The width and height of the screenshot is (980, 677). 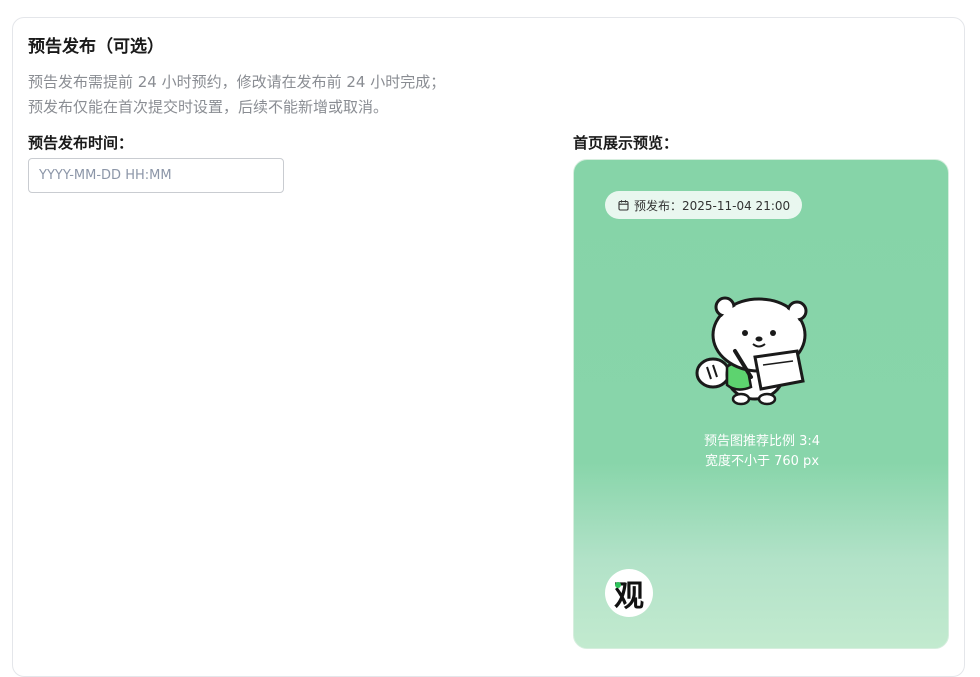 What do you see at coordinates (623, 205) in the screenshot?
I see `calendar-icon` at bounding box center [623, 205].